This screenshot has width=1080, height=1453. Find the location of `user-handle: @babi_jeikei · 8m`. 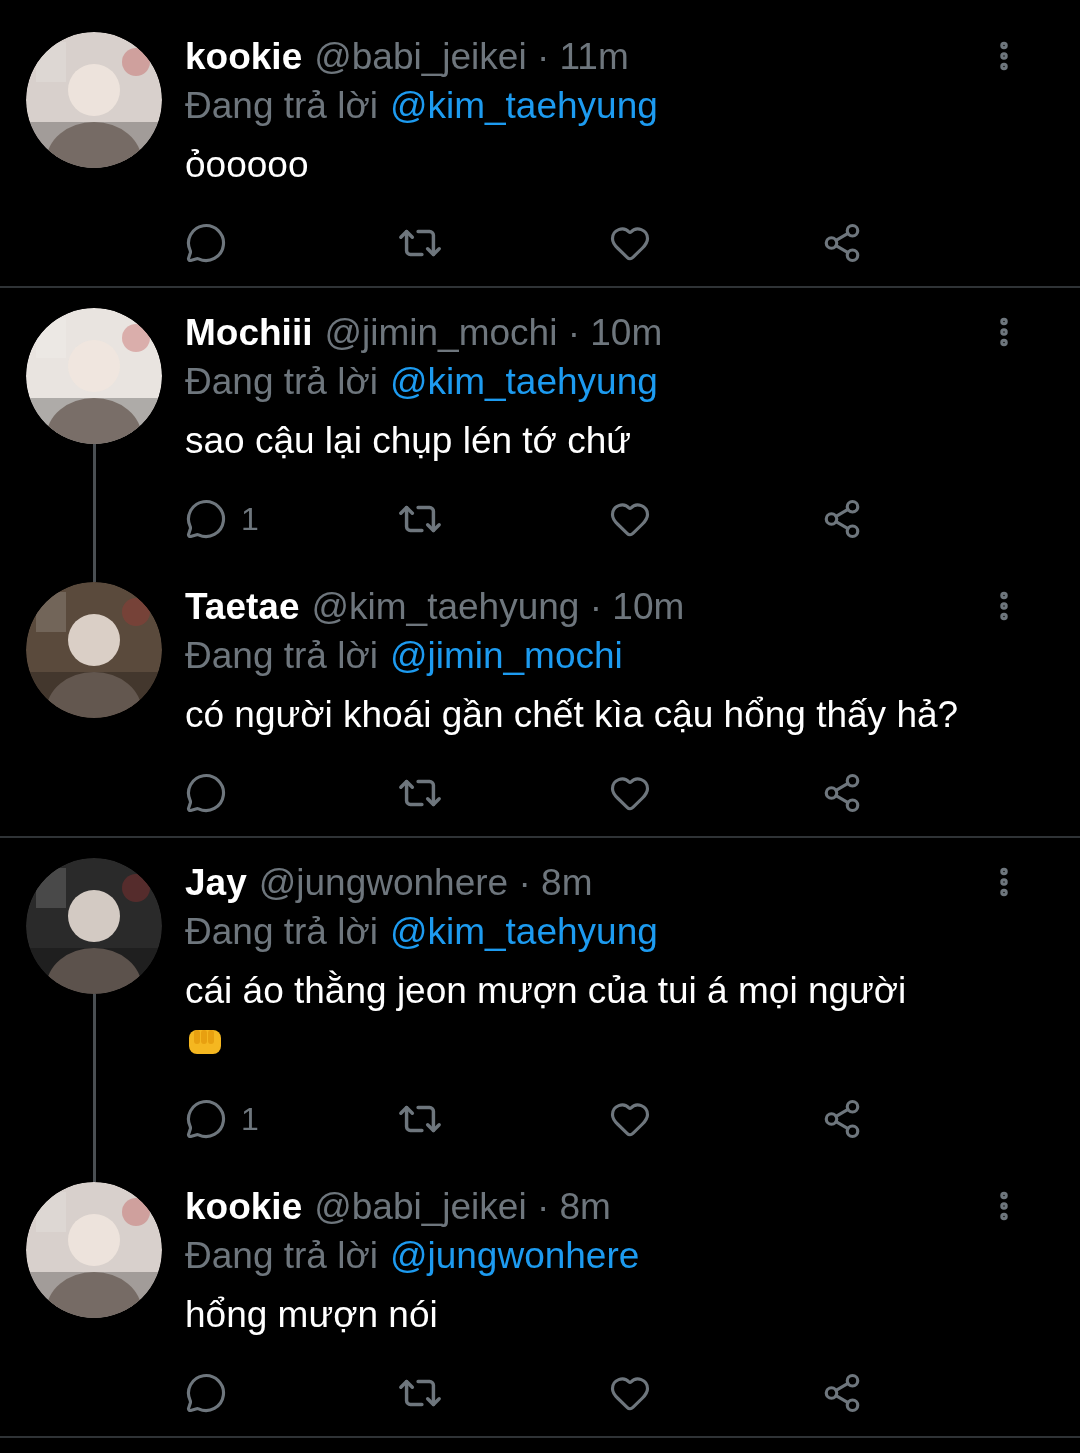

user-handle: @babi_jeikei · 8m is located at coordinates (462, 1207).